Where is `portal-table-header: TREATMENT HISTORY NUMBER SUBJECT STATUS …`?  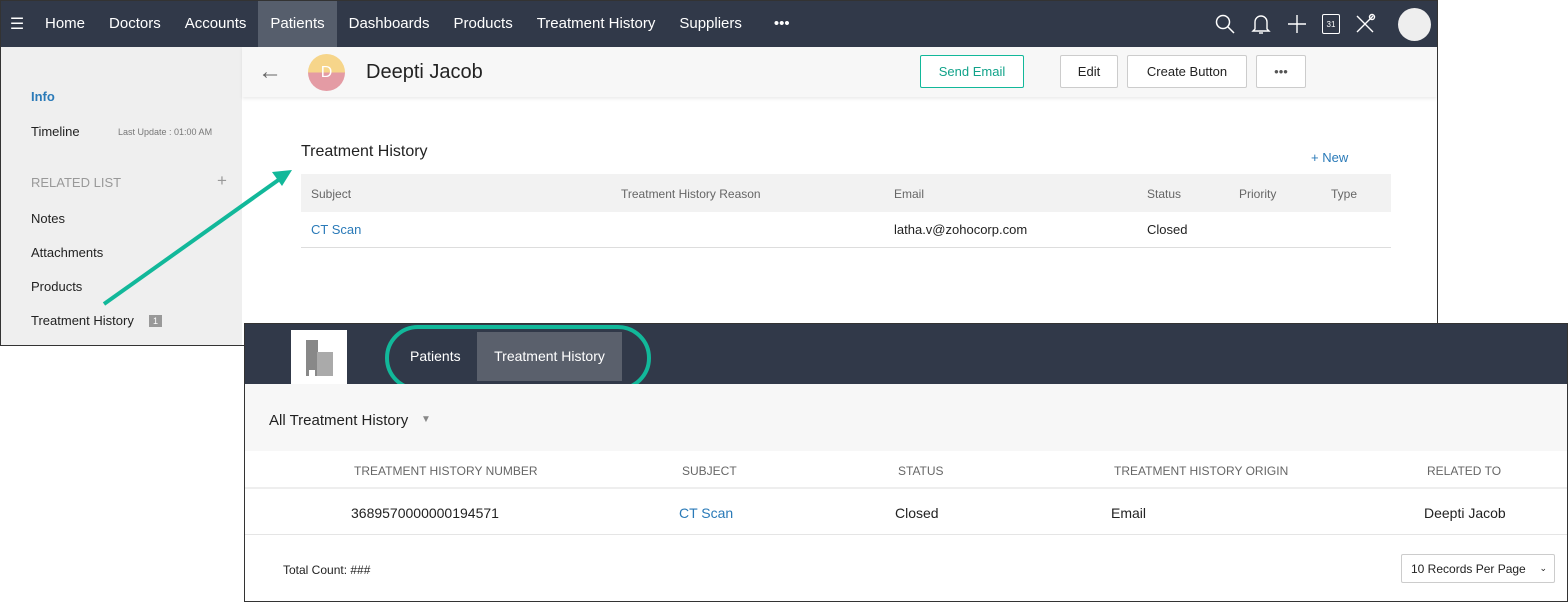
portal-table-header: TREATMENT HISTORY NUMBER SUBJECT STATUS … is located at coordinates (906, 470).